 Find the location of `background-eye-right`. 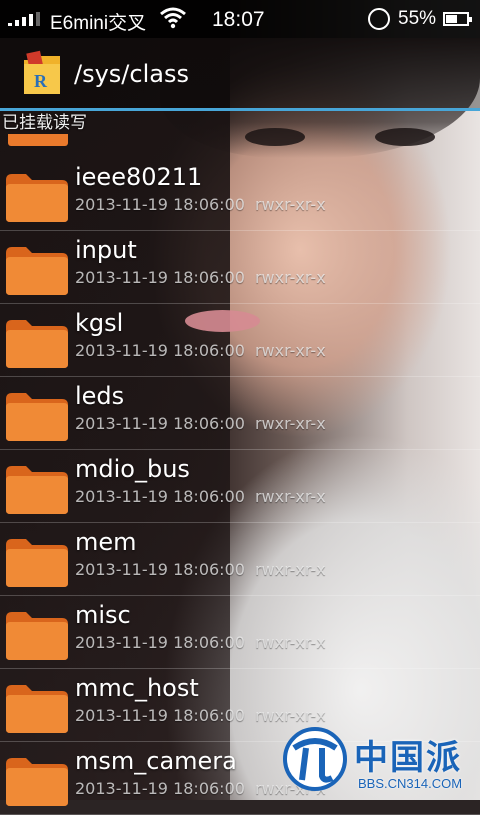

background-eye-right is located at coordinates (405, 137).